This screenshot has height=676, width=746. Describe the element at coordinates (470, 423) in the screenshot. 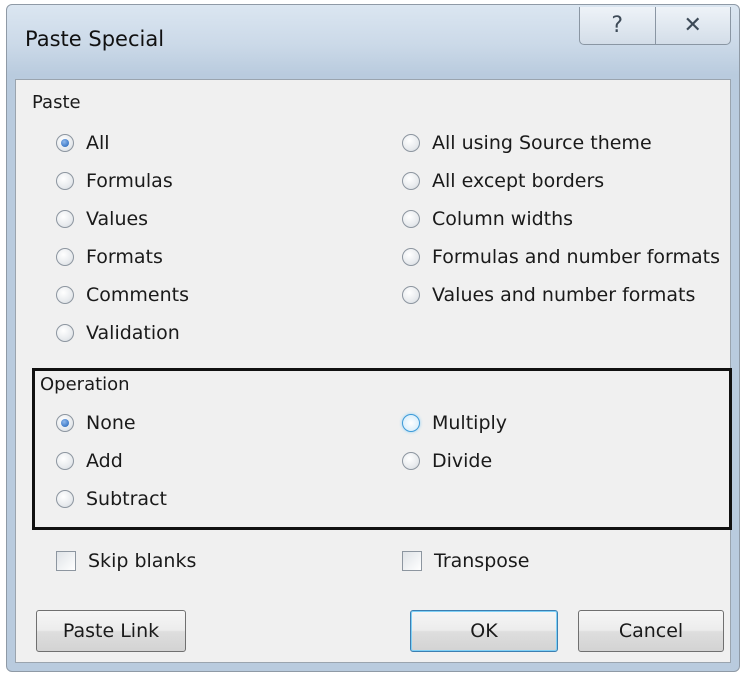

I see `option-label: Multiply` at that location.